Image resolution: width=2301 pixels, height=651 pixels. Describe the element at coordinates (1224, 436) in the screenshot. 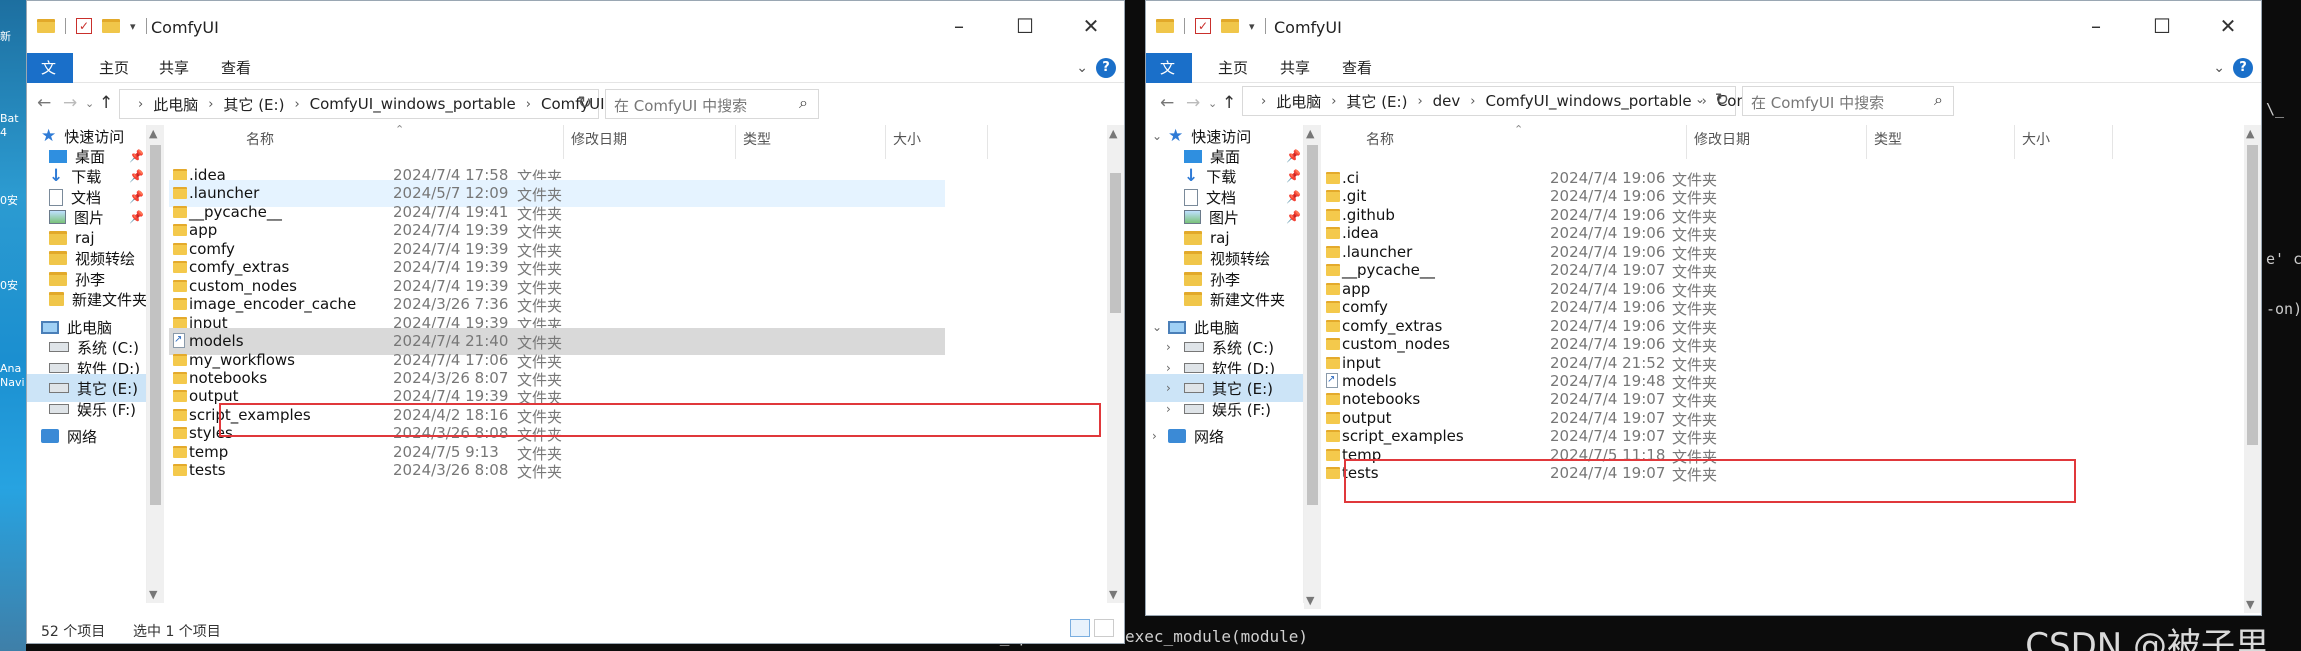

I see `nav-network: › 网络` at that location.